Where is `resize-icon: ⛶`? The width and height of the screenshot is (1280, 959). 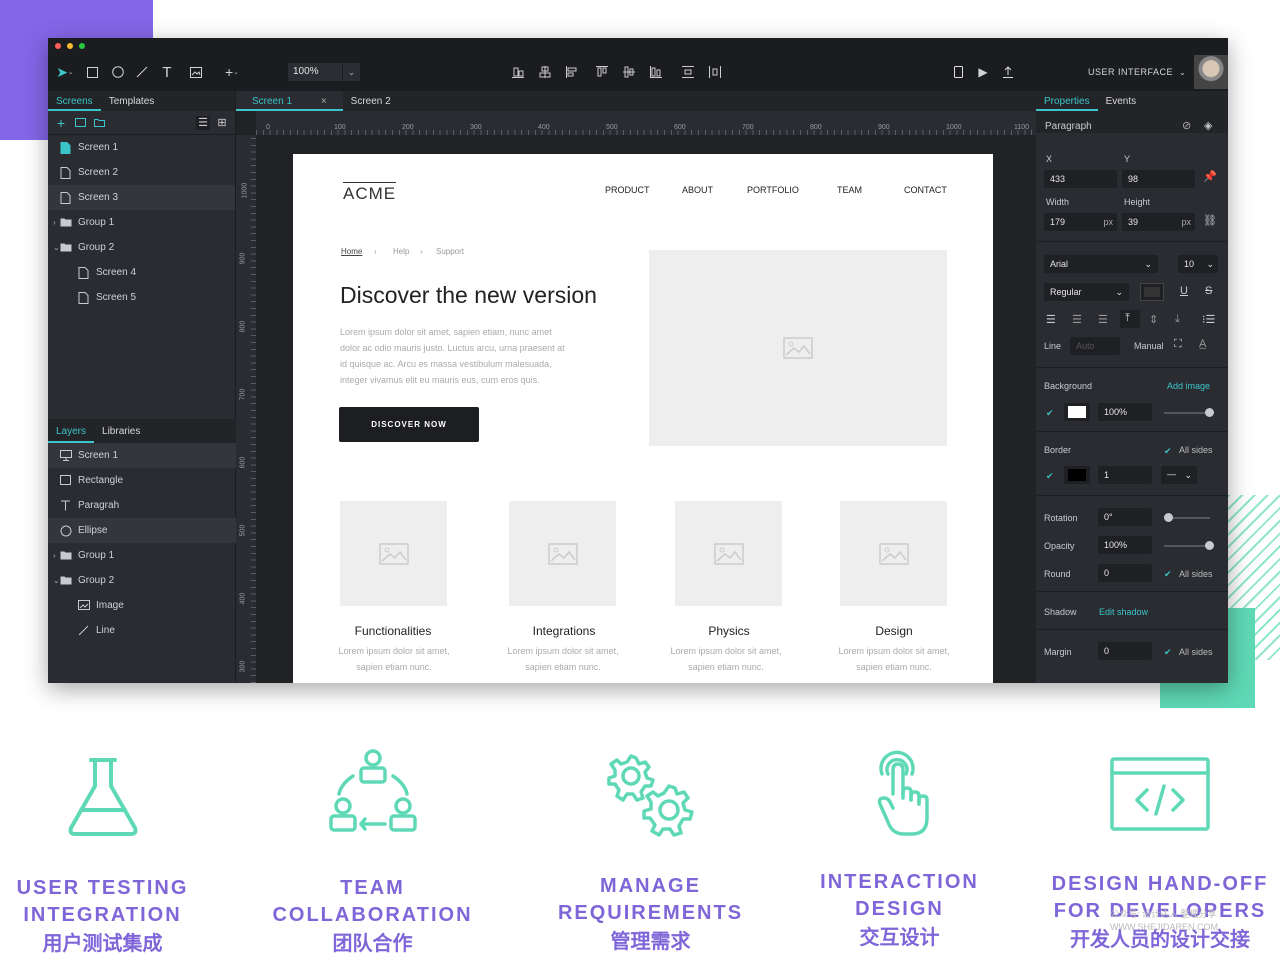 resize-icon: ⛶ is located at coordinates (1178, 344).